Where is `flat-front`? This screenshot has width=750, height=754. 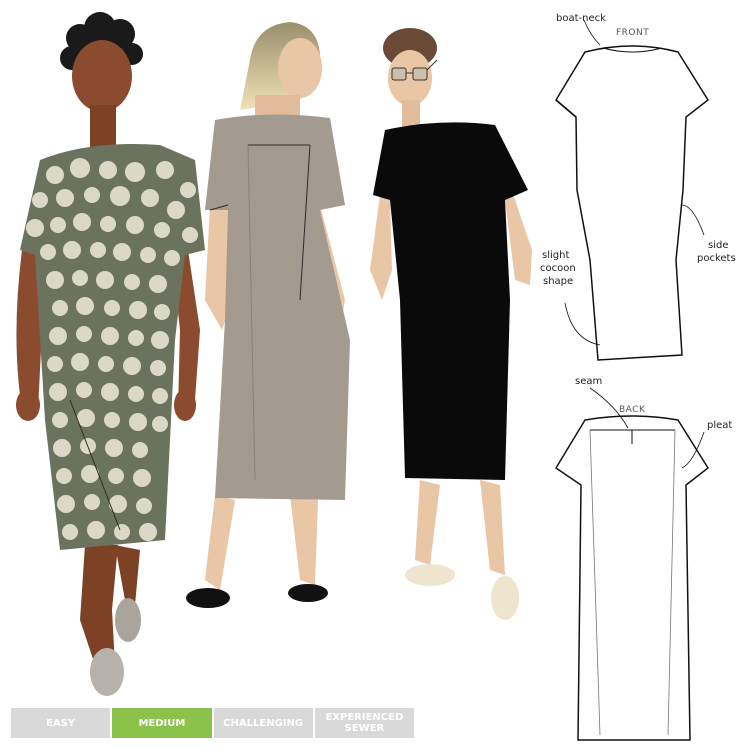 flat-front is located at coordinates (632, 203).